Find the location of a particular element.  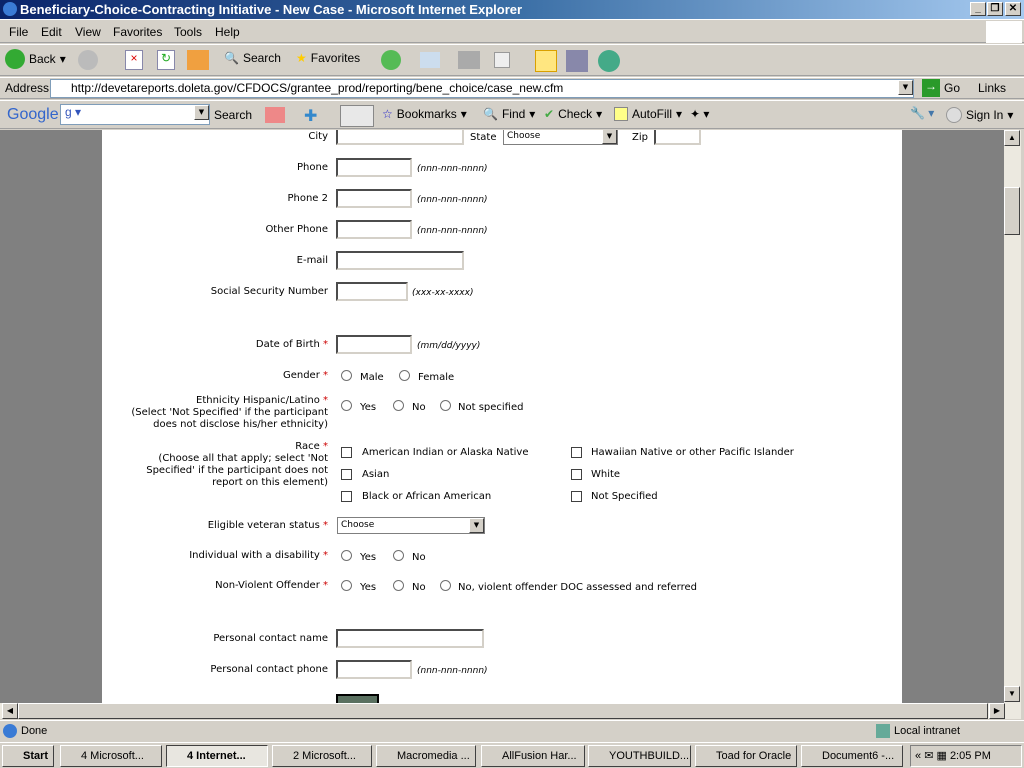

taskbar-item: Toad for Oracle is located at coordinates (746, 756).